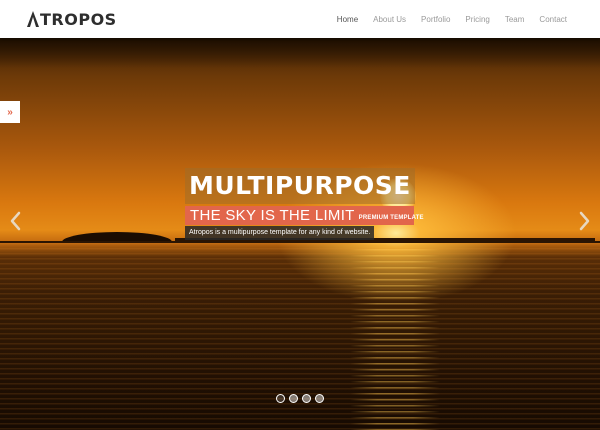 Image resolution: width=600 pixels, height=430 pixels. What do you see at coordinates (389, 19) in the screenshot?
I see `nav-item-about-us: About Us` at bounding box center [389, 19].